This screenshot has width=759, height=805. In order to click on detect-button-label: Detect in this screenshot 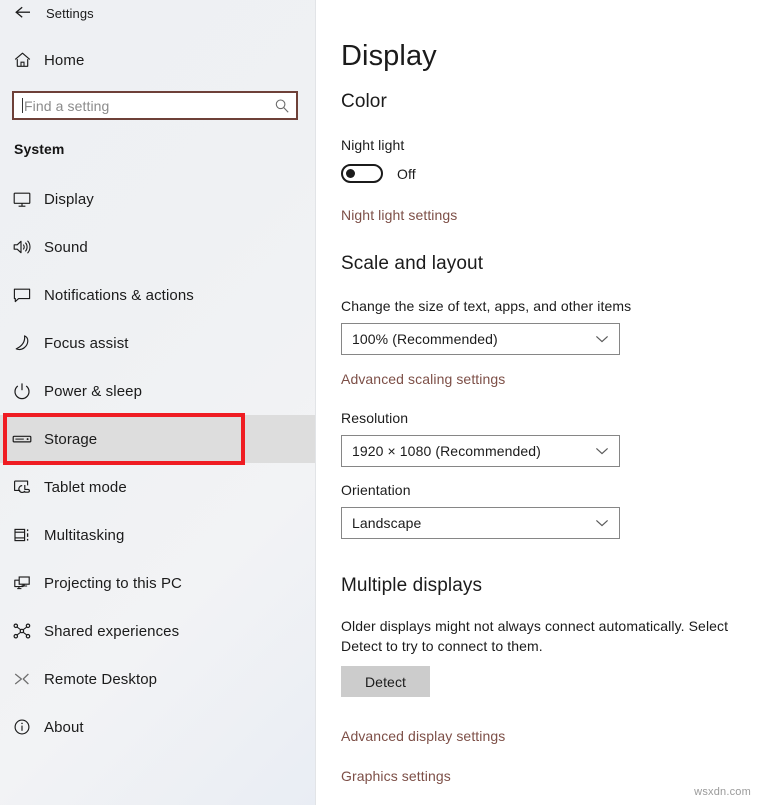, I will do `click(385, 681)`.